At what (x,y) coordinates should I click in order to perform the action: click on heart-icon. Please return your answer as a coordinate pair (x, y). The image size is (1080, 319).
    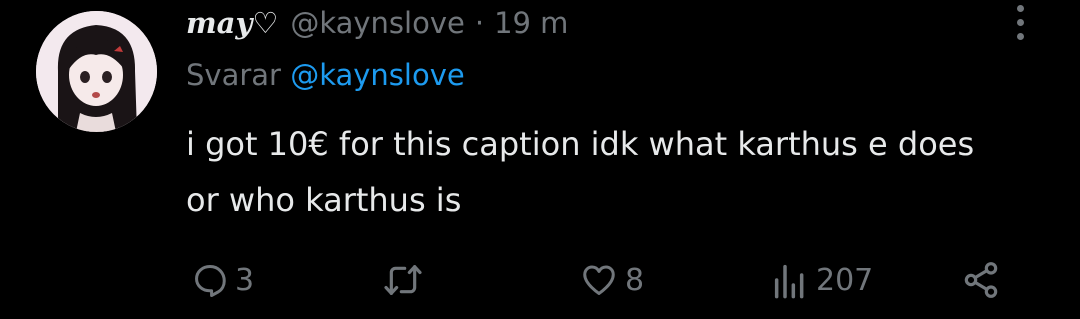
    Looking at the image, I should click on (599, 280).